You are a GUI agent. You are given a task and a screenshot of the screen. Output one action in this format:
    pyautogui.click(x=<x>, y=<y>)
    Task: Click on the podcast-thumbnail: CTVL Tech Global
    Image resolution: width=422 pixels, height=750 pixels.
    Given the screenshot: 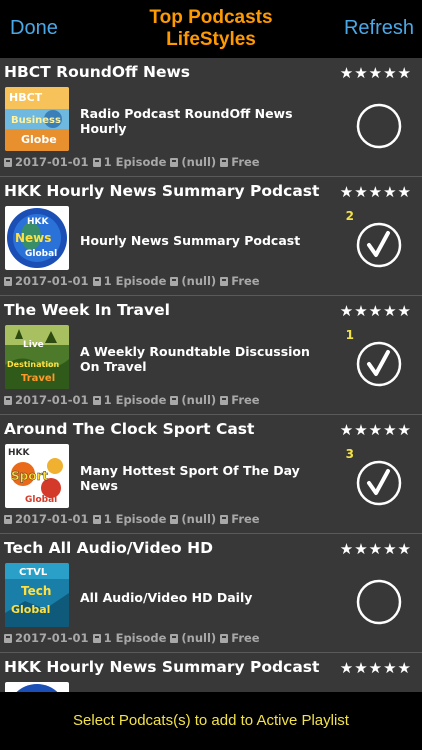 What is the action you would take?
    pyautogui.click(x=37, y=595)
    